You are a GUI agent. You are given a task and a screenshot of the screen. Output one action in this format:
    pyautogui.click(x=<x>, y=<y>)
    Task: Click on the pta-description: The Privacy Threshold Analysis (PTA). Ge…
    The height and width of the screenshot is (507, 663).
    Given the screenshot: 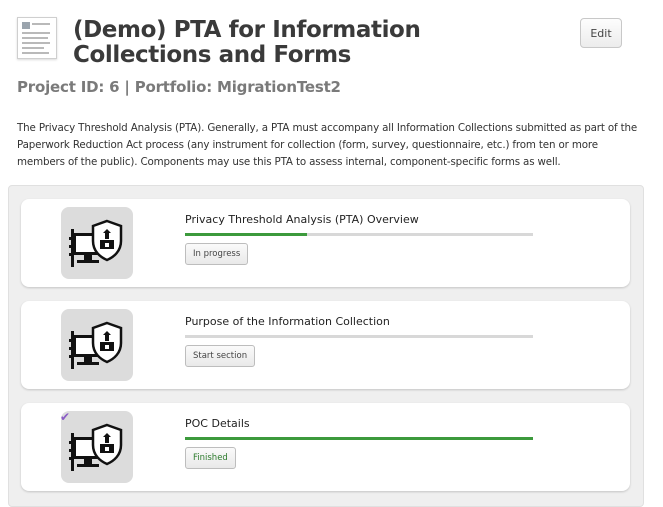 What is the action you would take?
    pyautogui.click(x=327, y=145)
    